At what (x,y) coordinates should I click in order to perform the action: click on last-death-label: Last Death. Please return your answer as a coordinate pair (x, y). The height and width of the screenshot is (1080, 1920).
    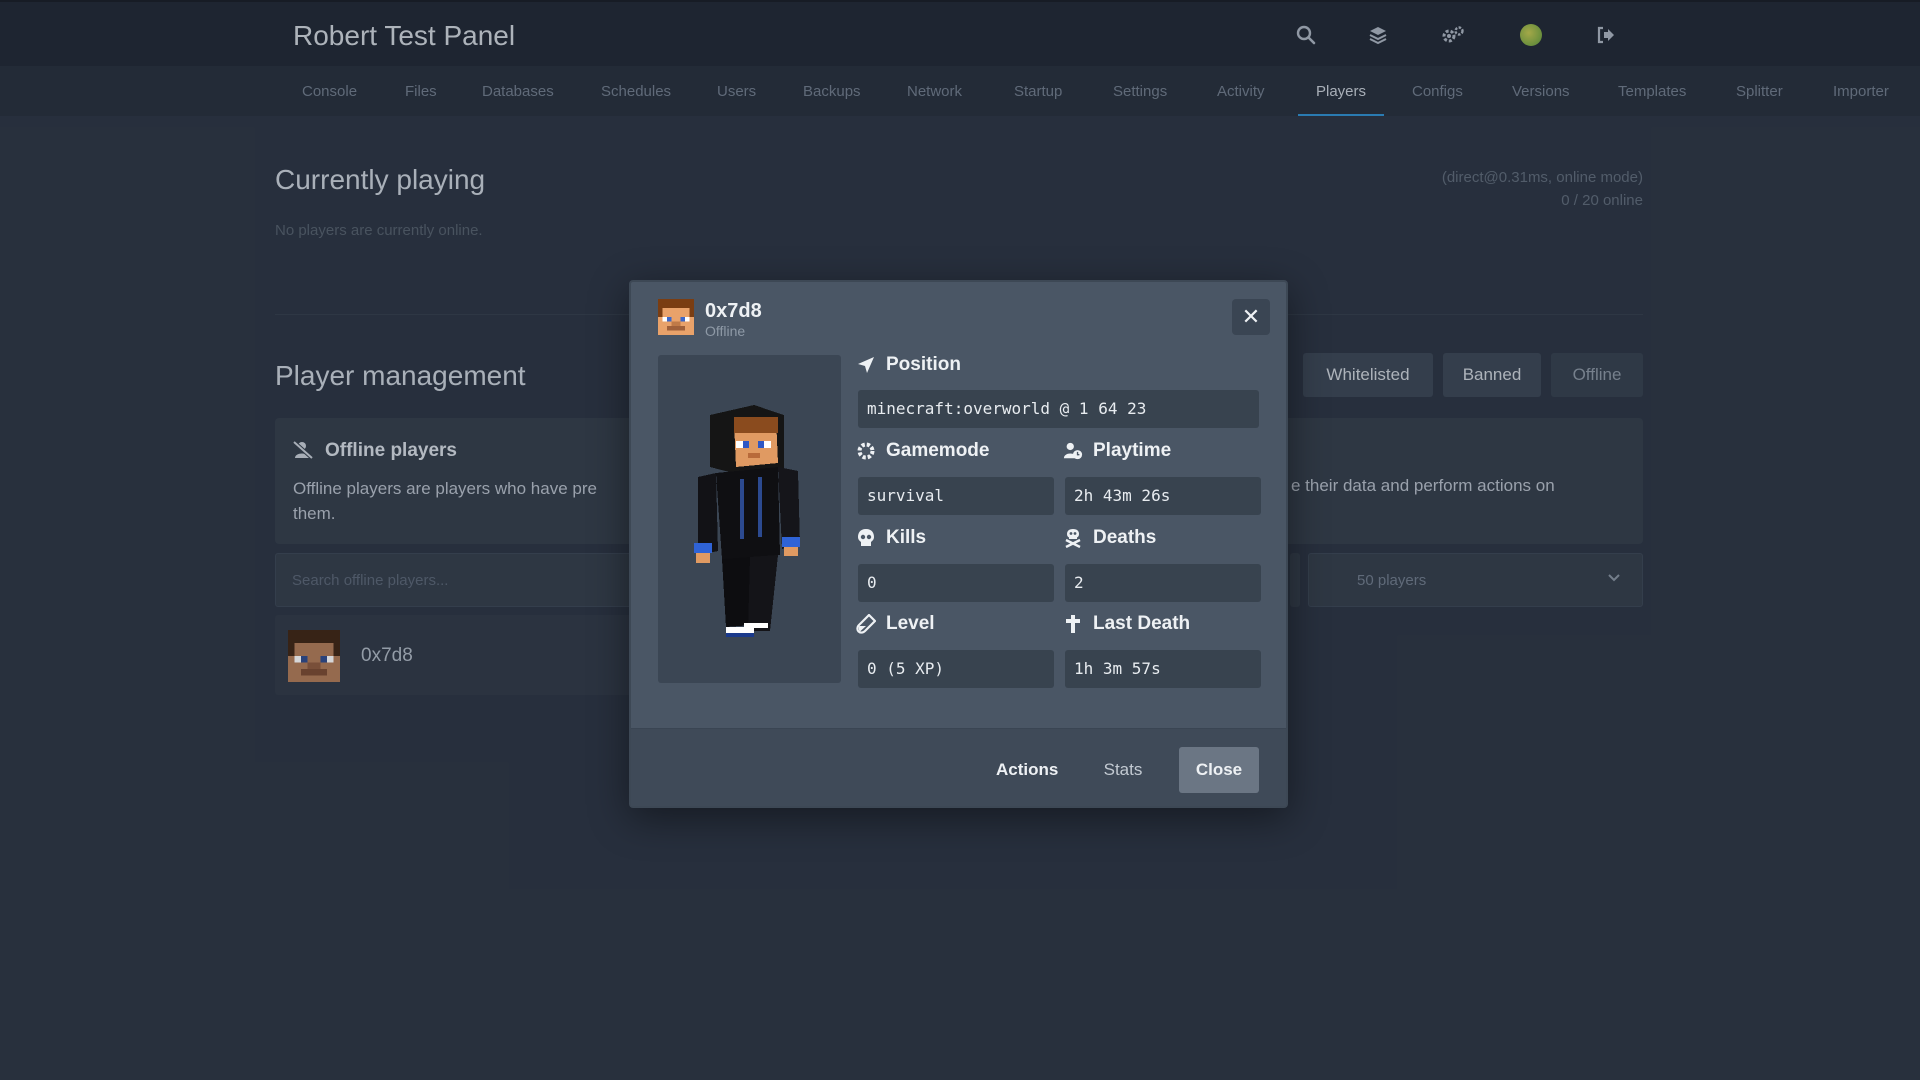
    Looking at the image, I should click on (1126, 624).